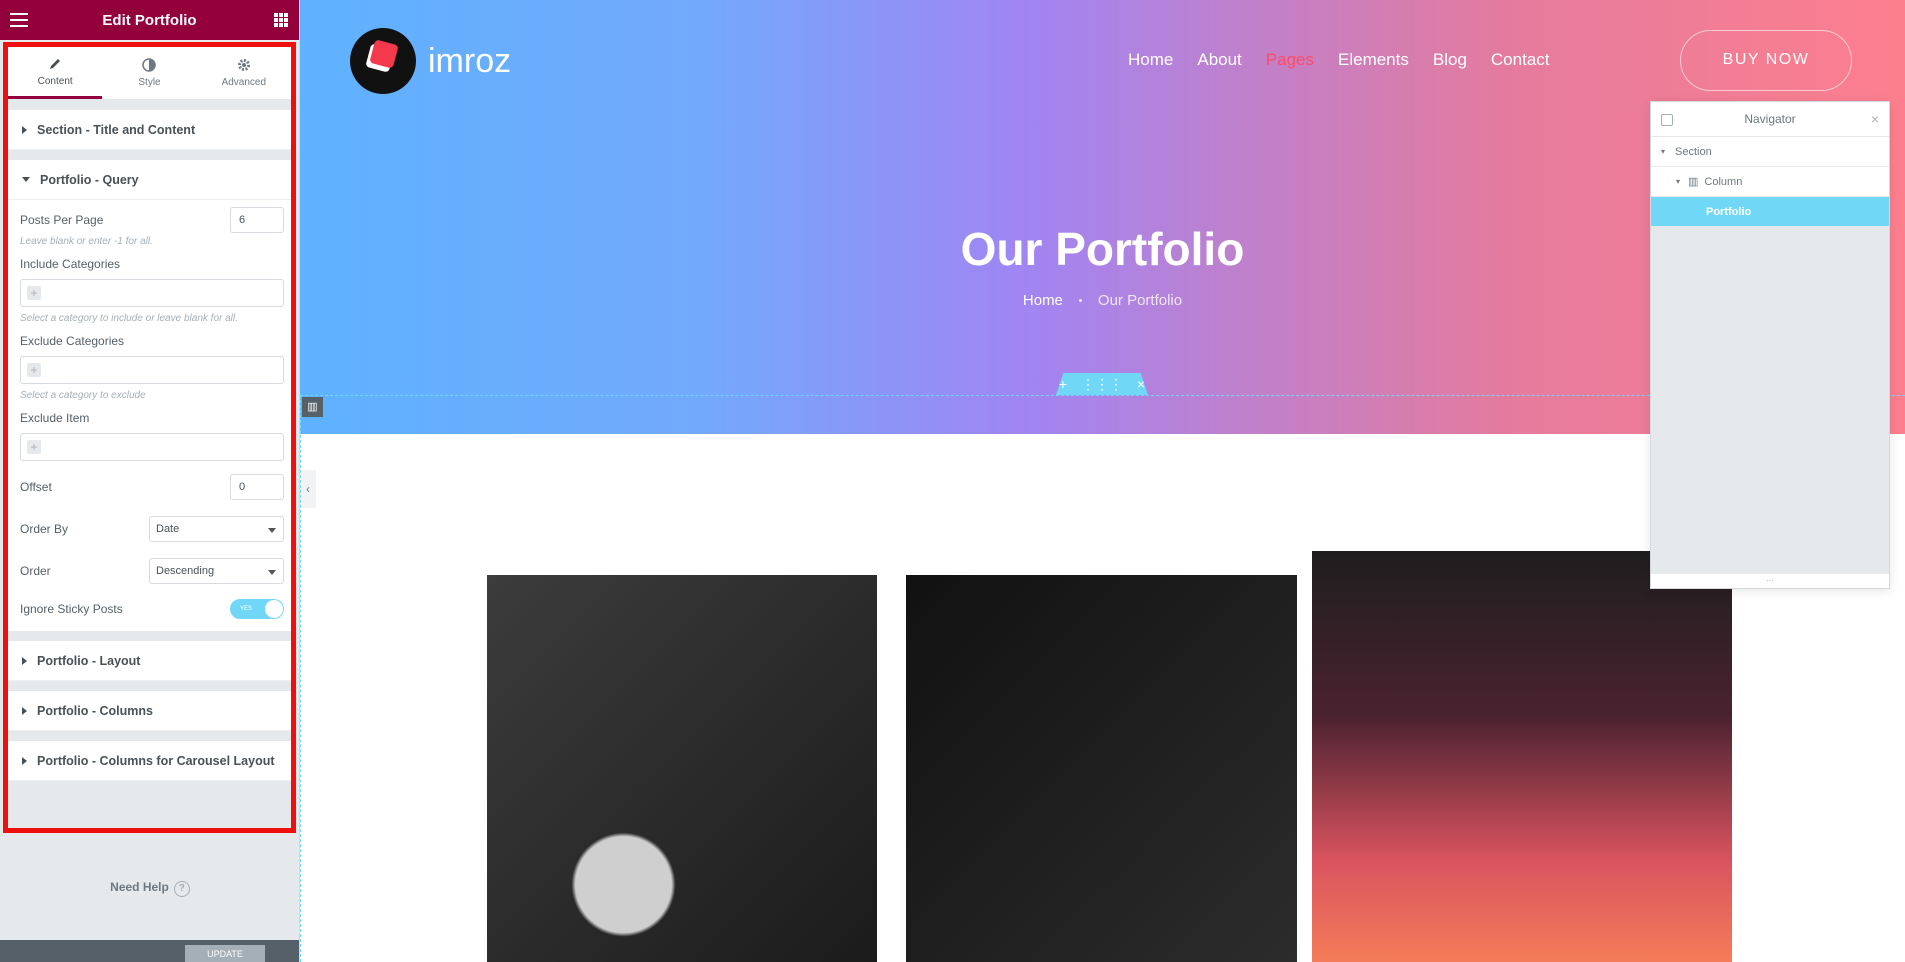 The image size is (1905, 962). I want to click on editor-title: Edit Portfolio, so click(149, 20).